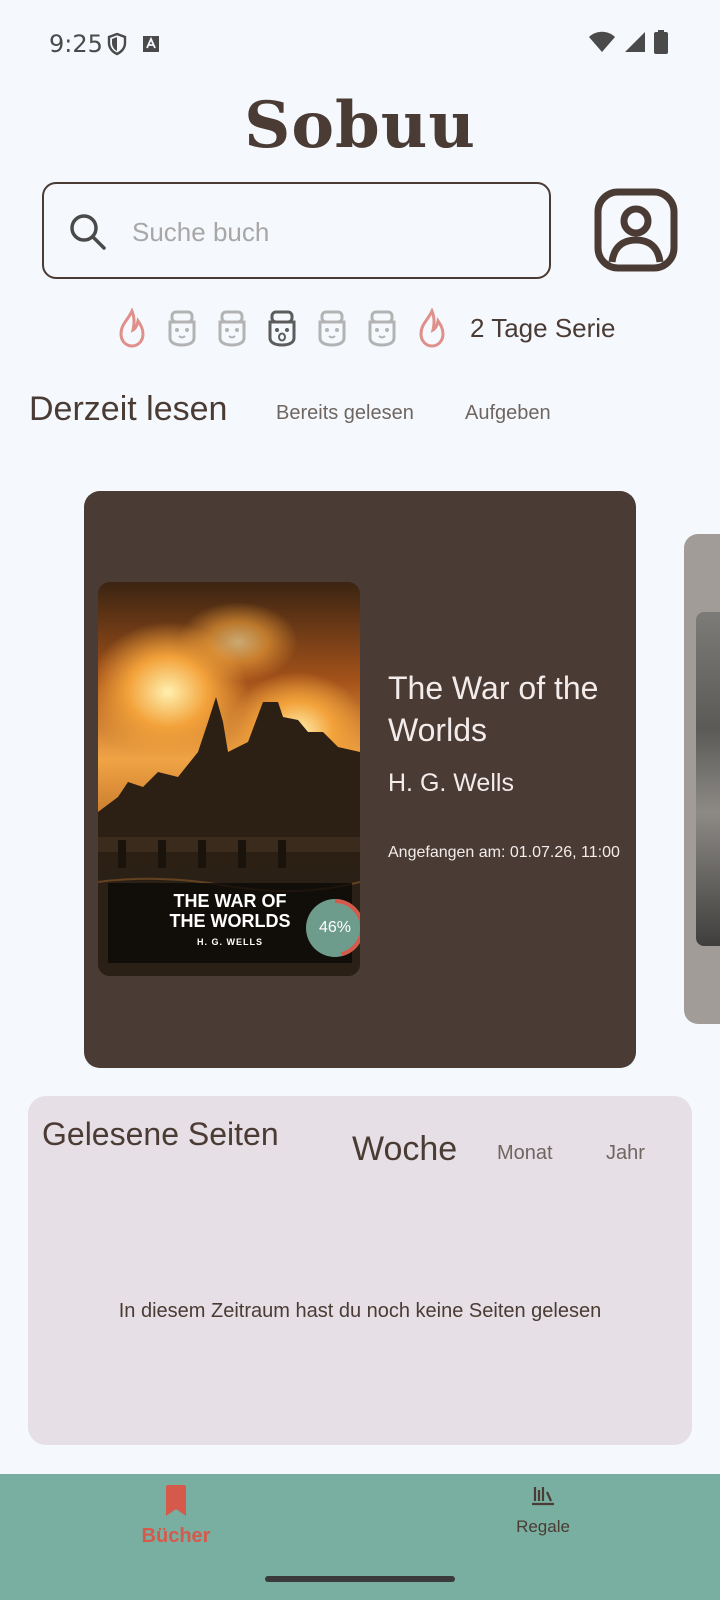 The height and width of the screenshot is (1600, 720). Describe the element at coordinates (151, 46) in the screenshot. I see `font-icon` at that location.